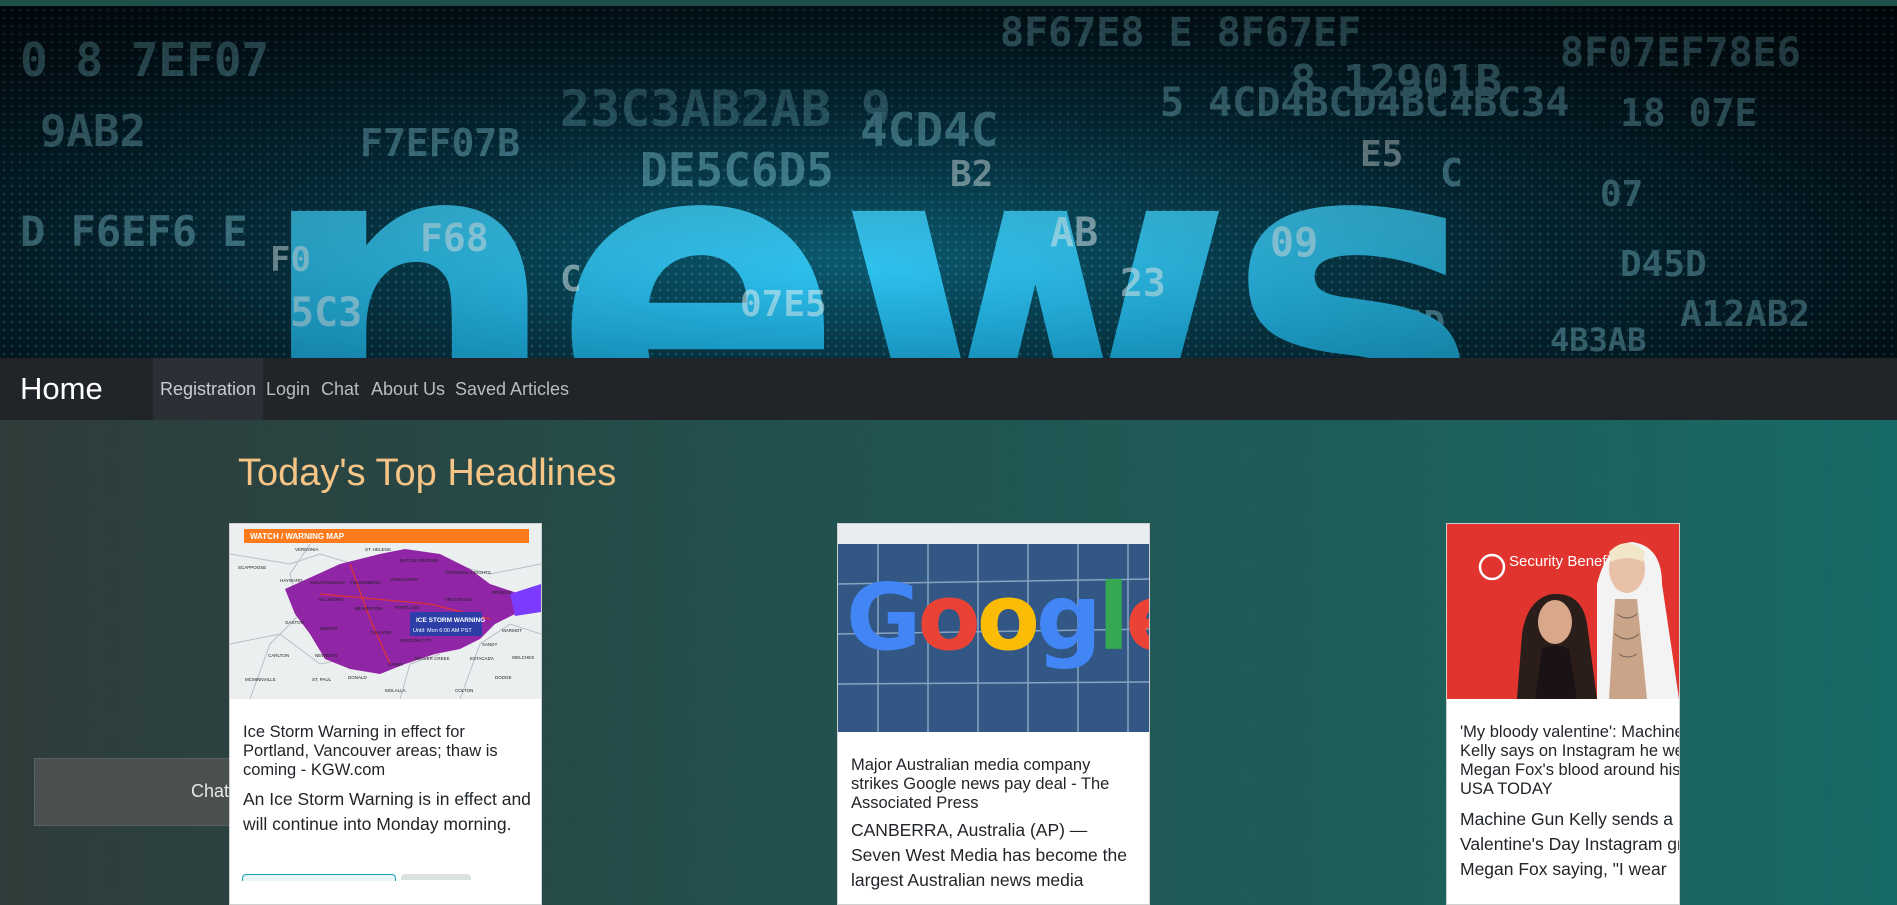 The image size is (1897, 905). Describe the element at coordinates (208, 389) in the screenshot. I see `nav-registration: Registration` at that location.